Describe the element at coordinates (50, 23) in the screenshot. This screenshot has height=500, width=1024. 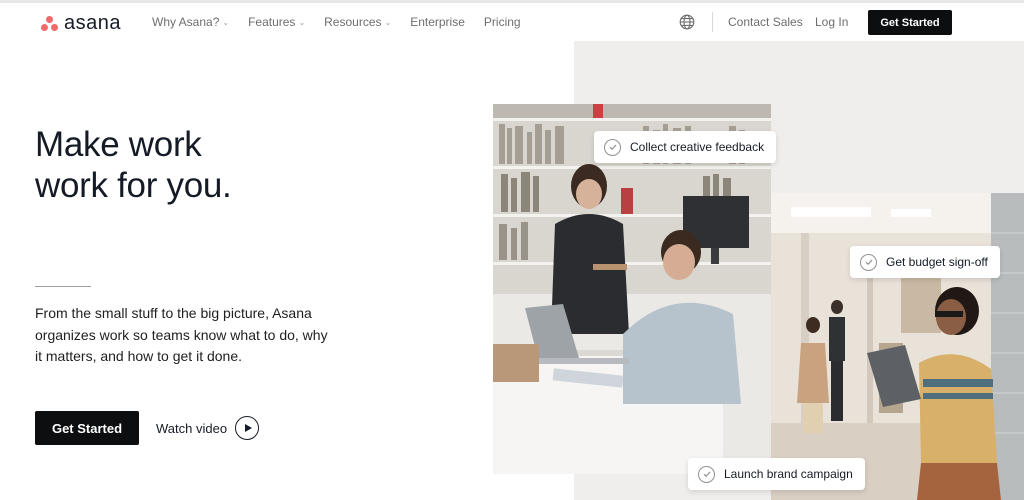
I see `asana-logo-icon` at that location.